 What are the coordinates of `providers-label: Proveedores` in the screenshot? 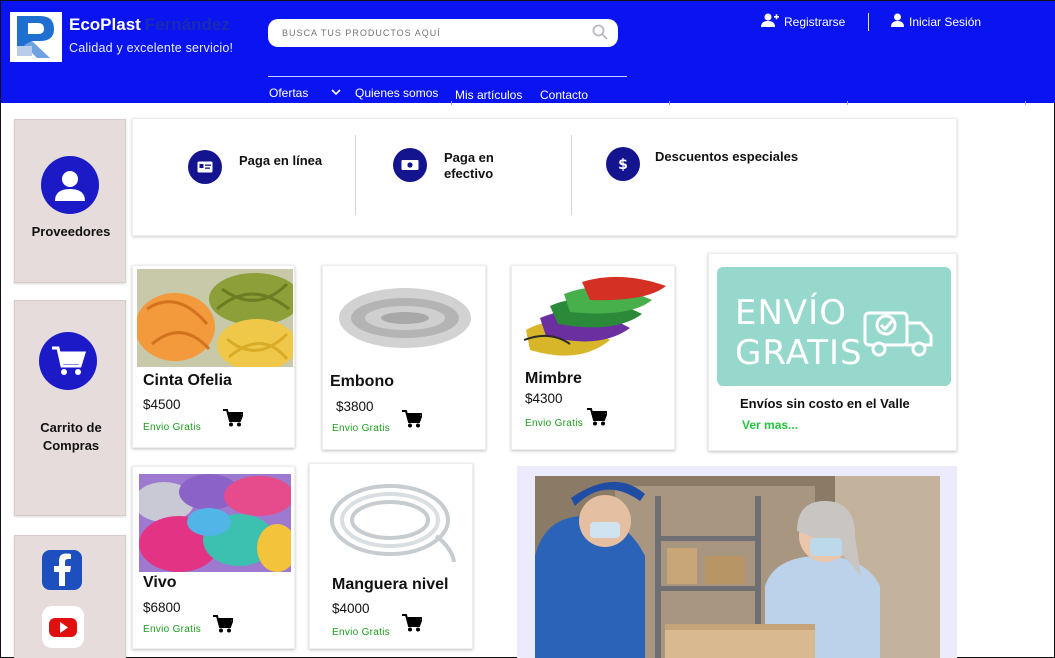 It's located at (71, 231).